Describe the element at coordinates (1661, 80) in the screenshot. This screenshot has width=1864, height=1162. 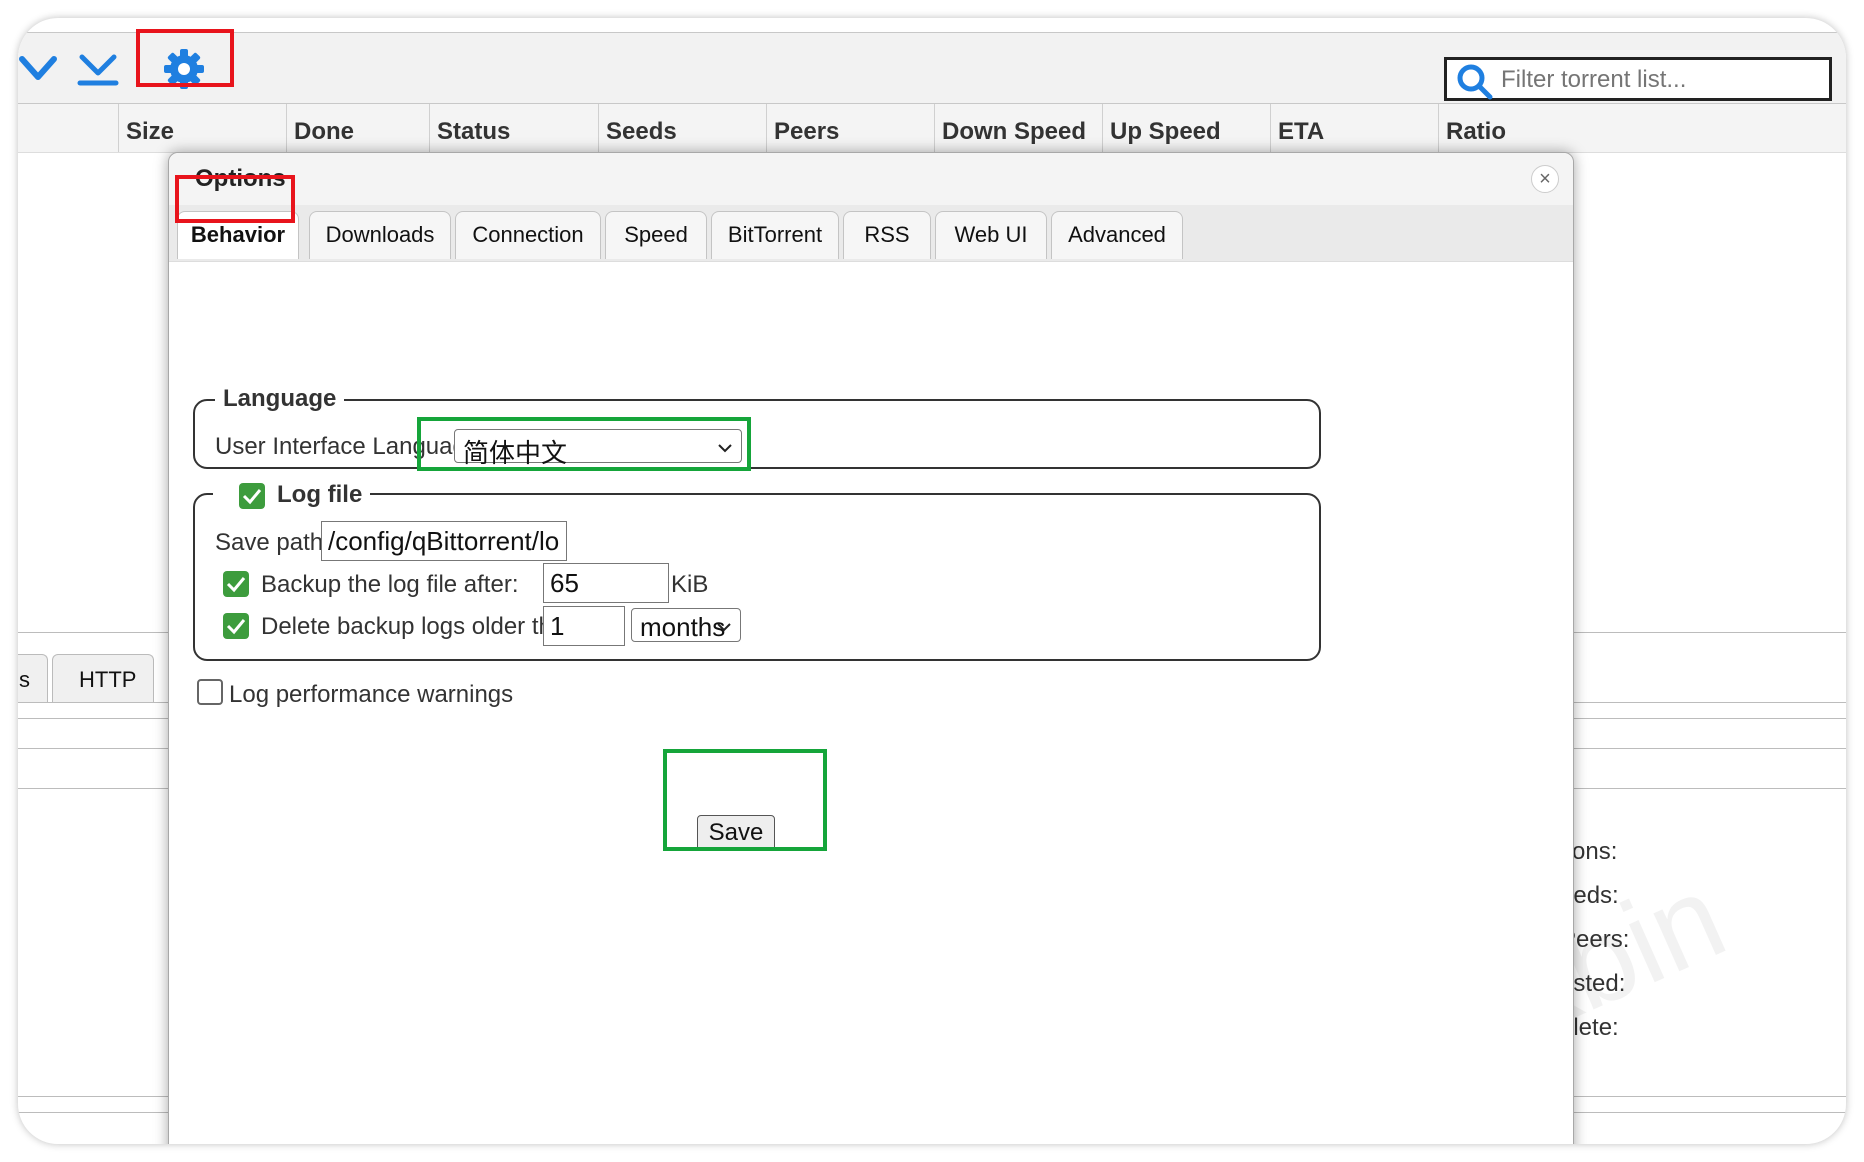
I see `filter-input` at that location.